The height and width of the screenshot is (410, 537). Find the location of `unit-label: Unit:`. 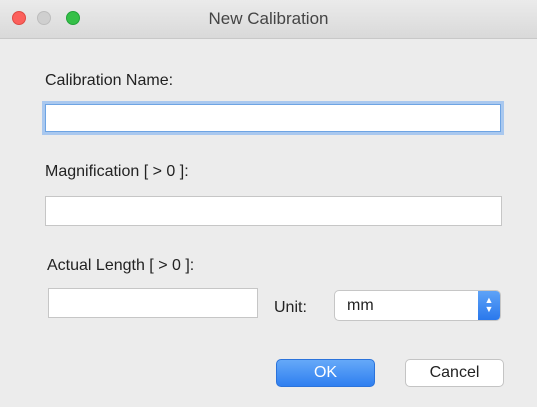

unit-label: Unit: is located at coordinates (290, 307).